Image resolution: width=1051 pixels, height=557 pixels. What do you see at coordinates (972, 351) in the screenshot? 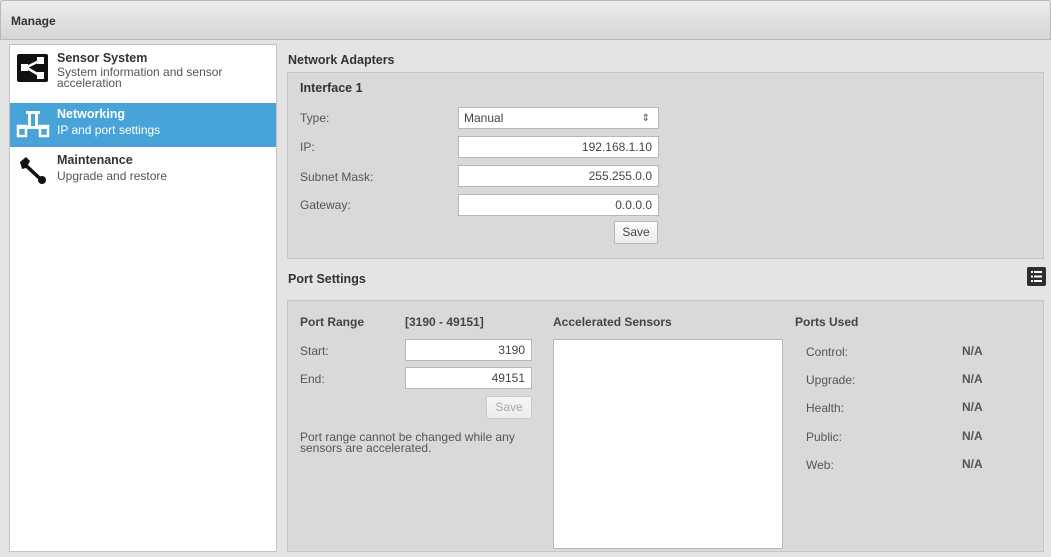
I see `control-port-value: N/A` at bounding box center [972, 351].